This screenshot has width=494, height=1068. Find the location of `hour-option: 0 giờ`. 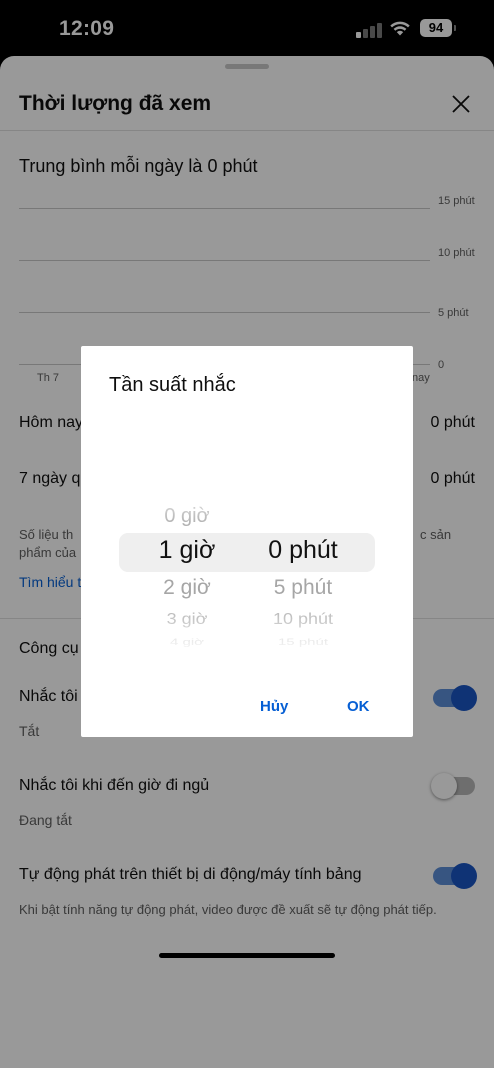

hour-option: 0 giờ is located at coordinates (187, 516).